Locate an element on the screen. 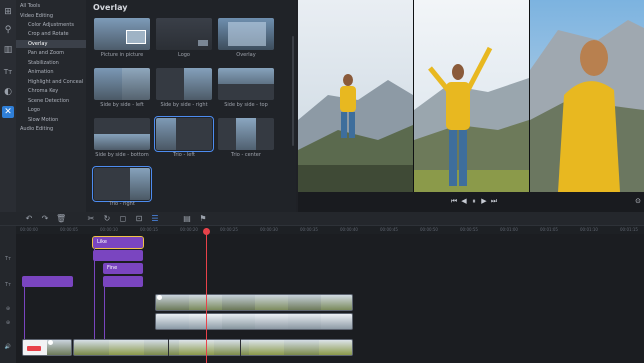 This screenshot has width=644, height=363. ruler-tick: 00:00:20 is located at coordinates (189, 229).